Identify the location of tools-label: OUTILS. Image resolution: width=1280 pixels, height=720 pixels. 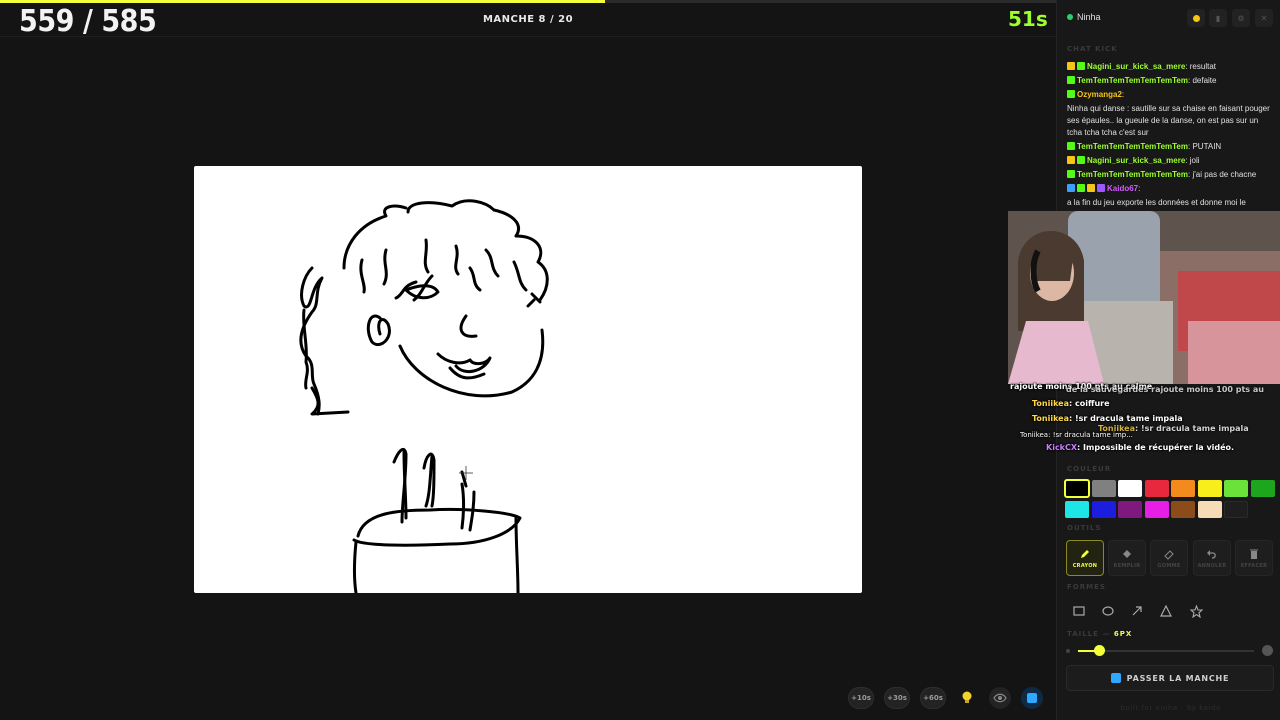
(1084, 528).